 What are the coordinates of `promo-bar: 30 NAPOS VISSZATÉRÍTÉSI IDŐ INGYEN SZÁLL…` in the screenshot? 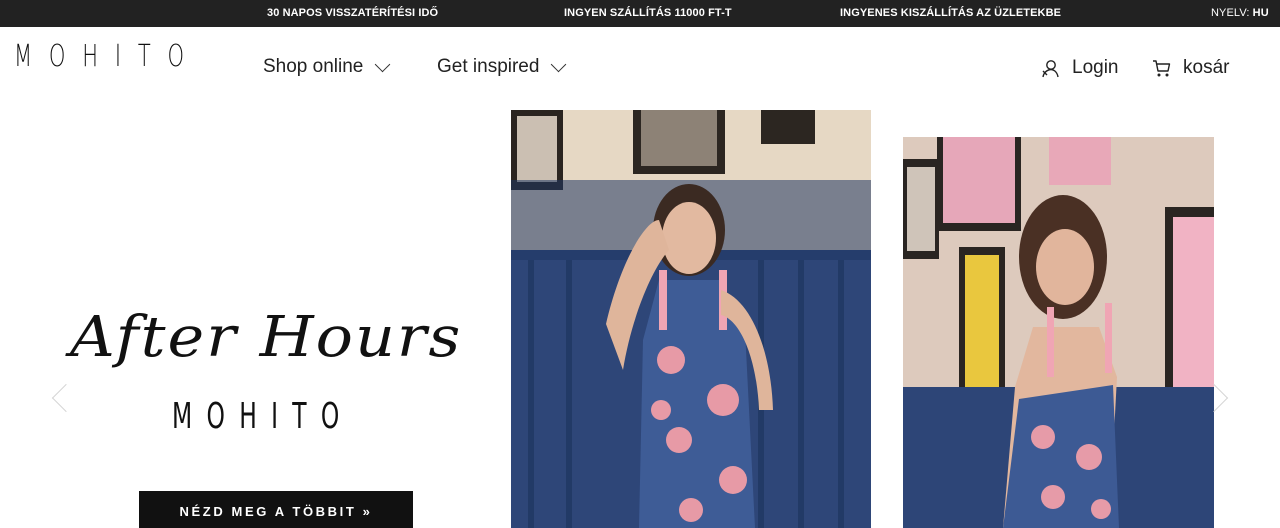 It's located at (640, 13).